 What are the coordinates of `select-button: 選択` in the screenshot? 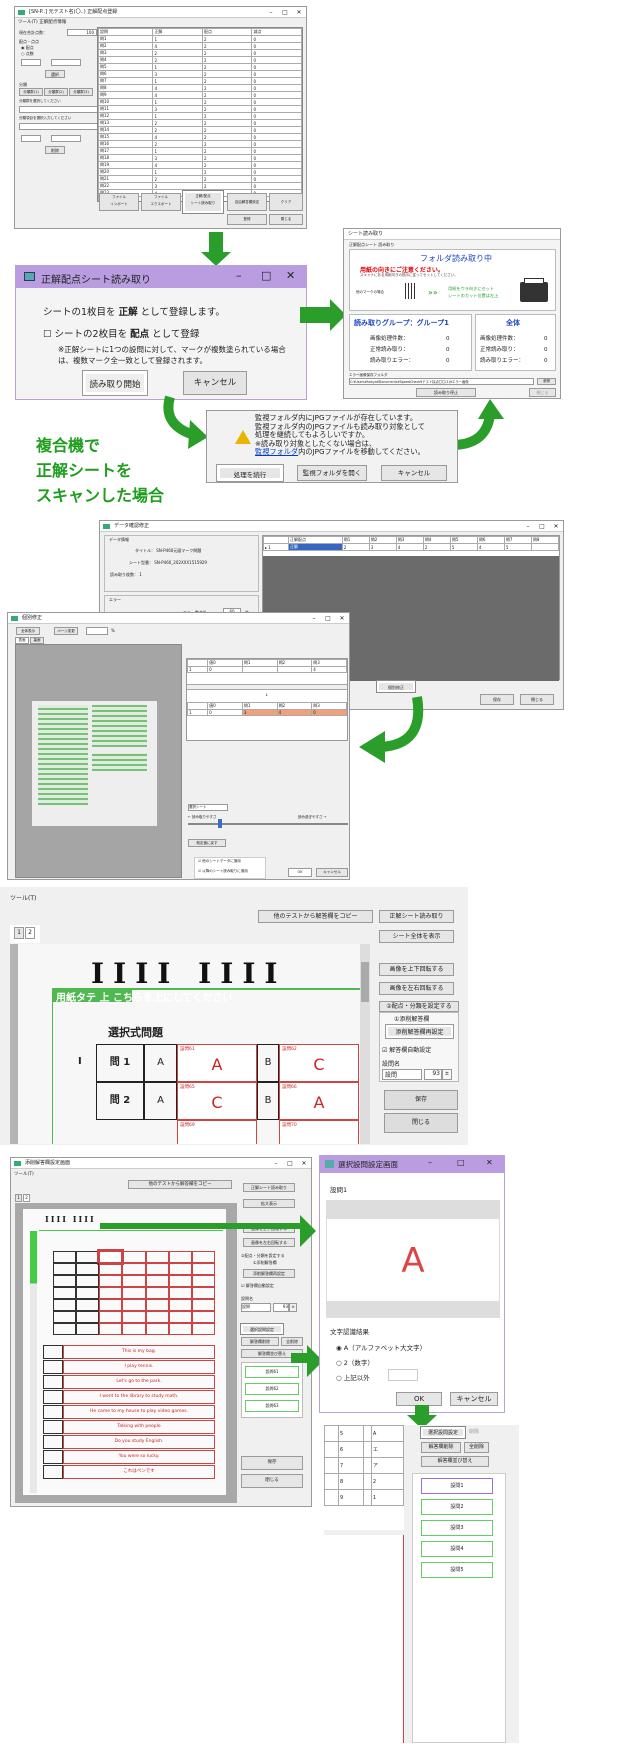 It's located at (55, 74).